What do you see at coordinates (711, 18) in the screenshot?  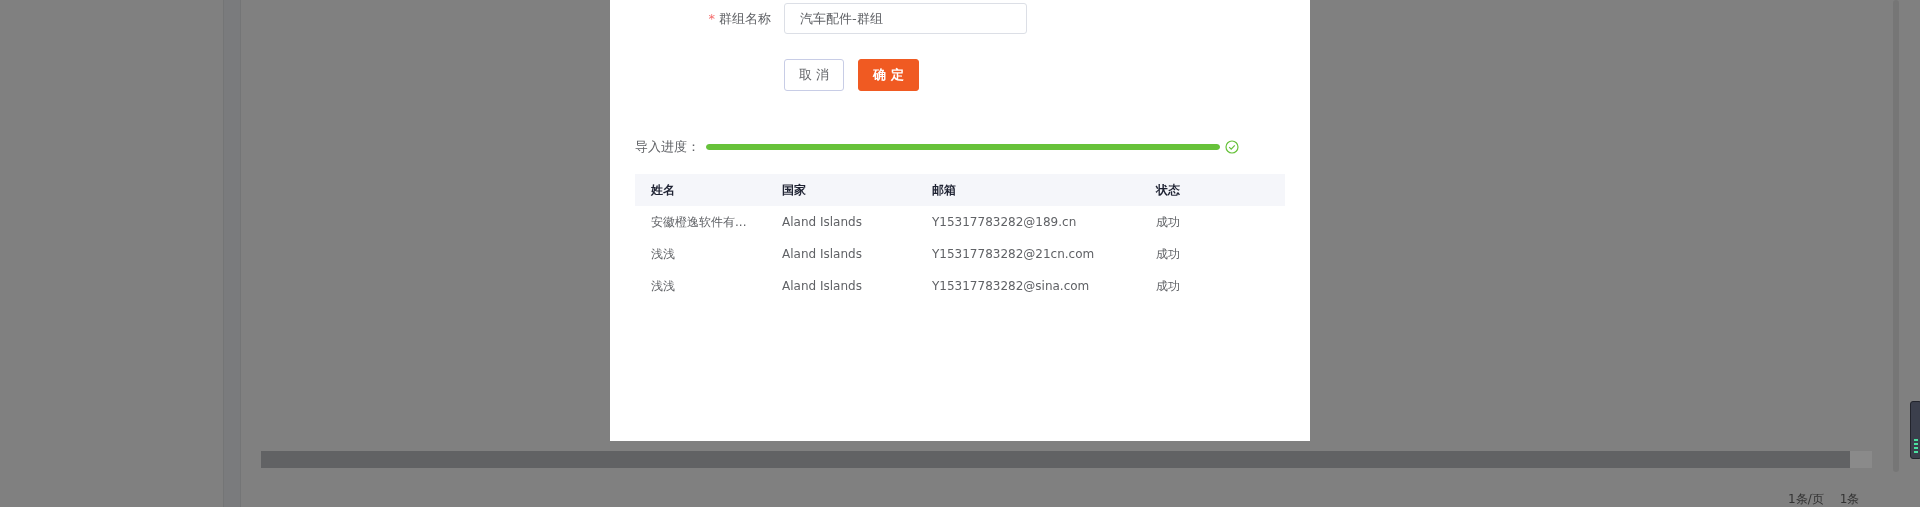 I see `required-mark: *` at bounding box center [711, 18].